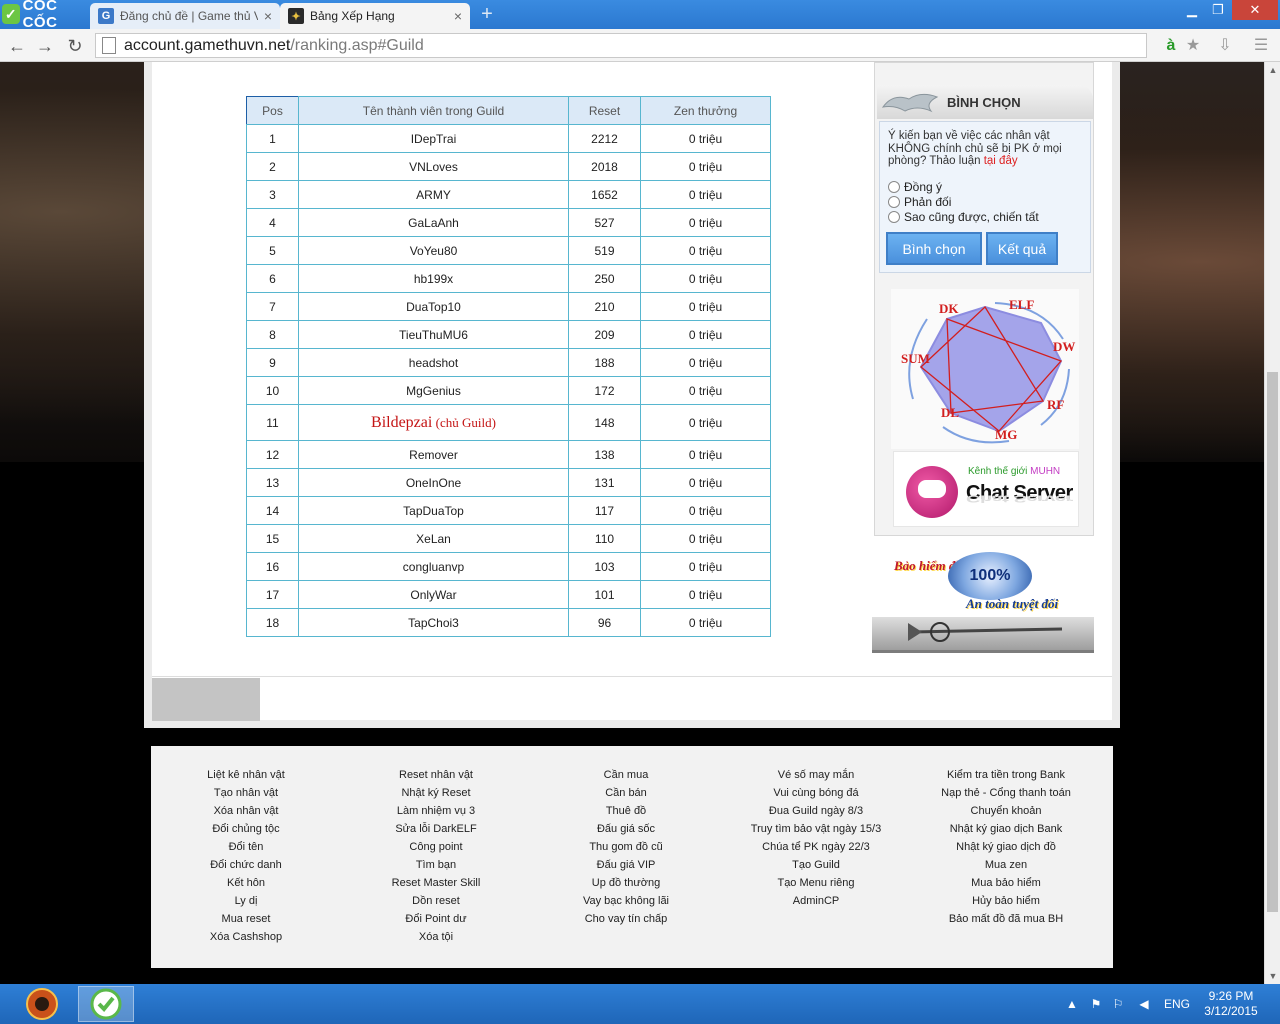 The height and width of the screenshot is (1024, 1280). Describe the element at coordinates (626, 847) in the screenshot. I see `footer-link: Thu gom đồ cũ` at that location.